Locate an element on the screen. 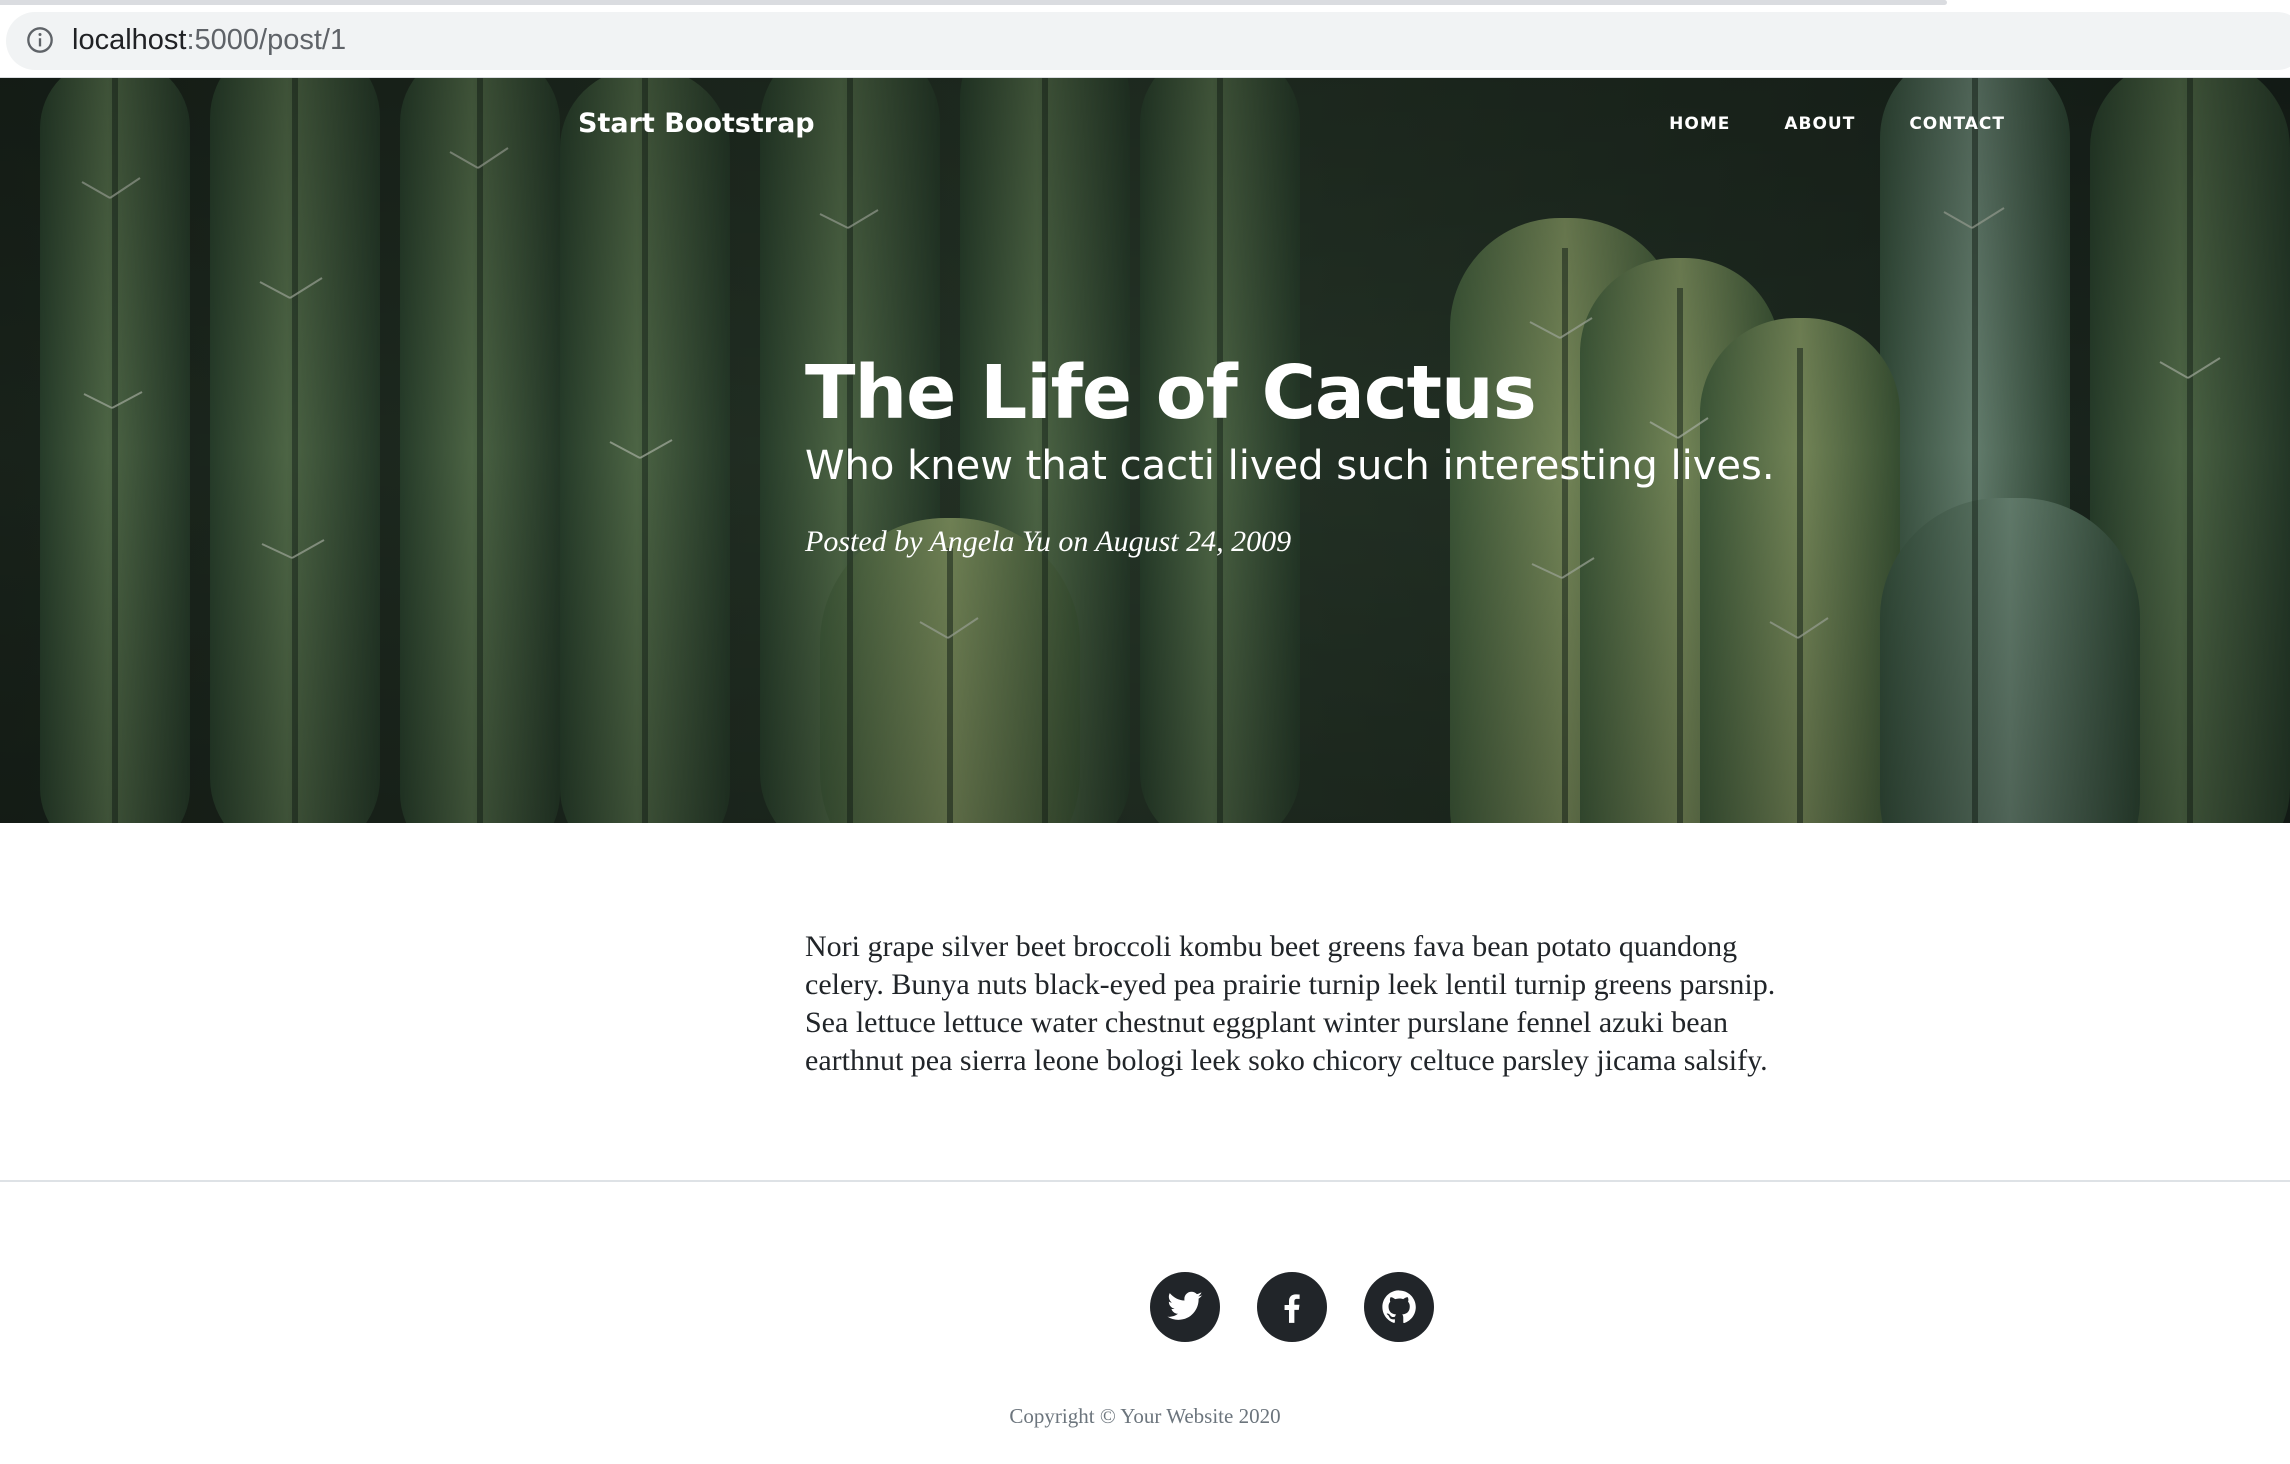 The width and height of the screenshot is (2290, 1464). footer-divider is located at coordinates (1145, 1181).